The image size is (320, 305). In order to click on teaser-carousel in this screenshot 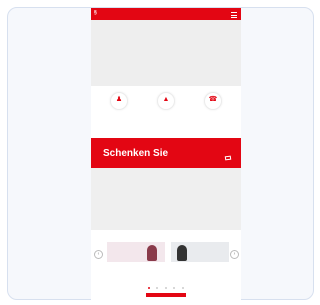, I will do `click(166, 265)`.